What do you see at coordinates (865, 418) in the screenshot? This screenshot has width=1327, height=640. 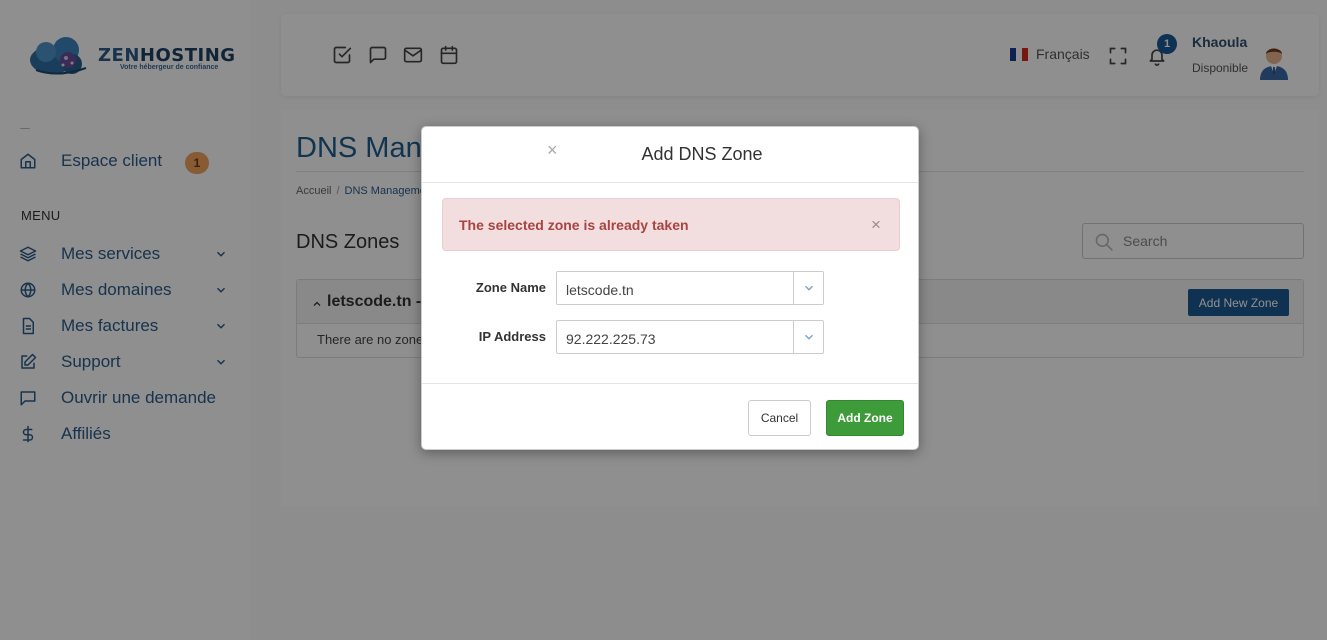 I see `add-zone-button: Add Zone` at bounding box center [865, 418].